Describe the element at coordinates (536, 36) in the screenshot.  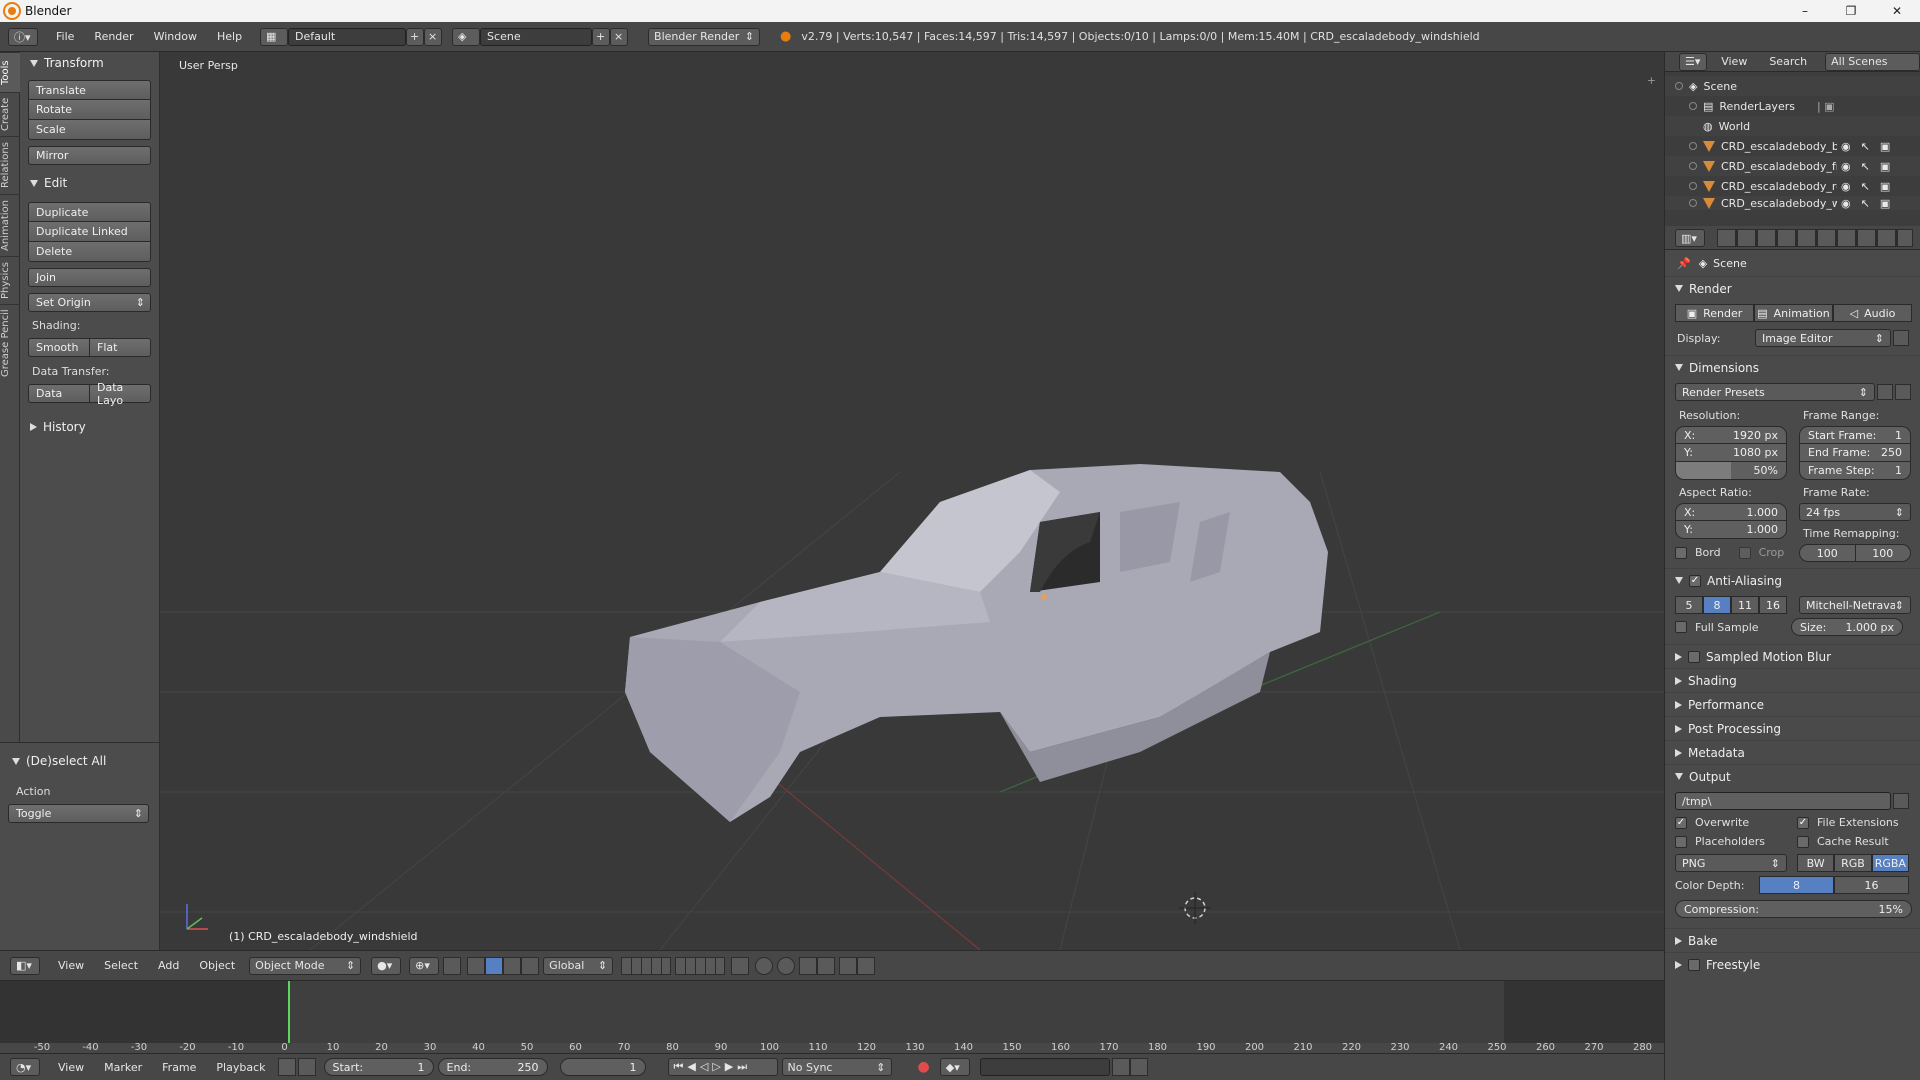
I see `scene-field: Scene` at that location.